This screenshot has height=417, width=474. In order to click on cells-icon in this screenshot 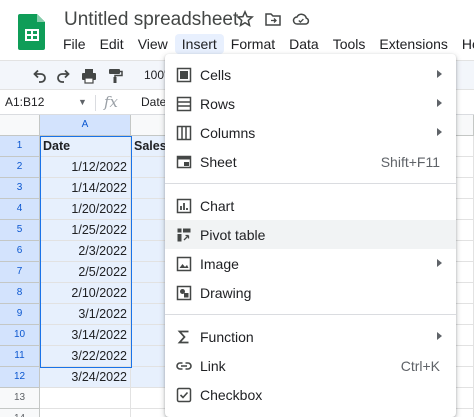, I will do `click(184, 75)`.